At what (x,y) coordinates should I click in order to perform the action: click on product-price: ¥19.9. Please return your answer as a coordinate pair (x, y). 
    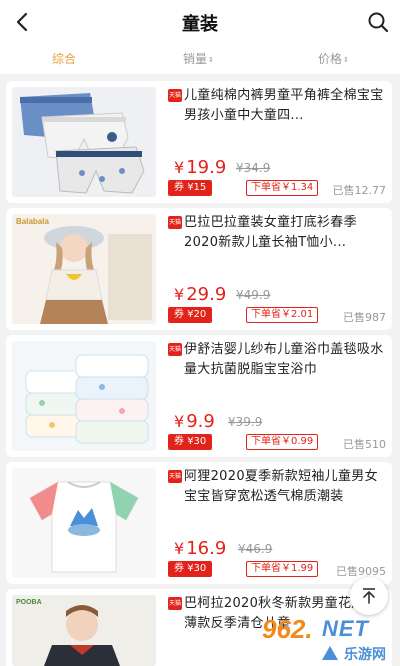
    Looking at the image, I should click on (200, 167).